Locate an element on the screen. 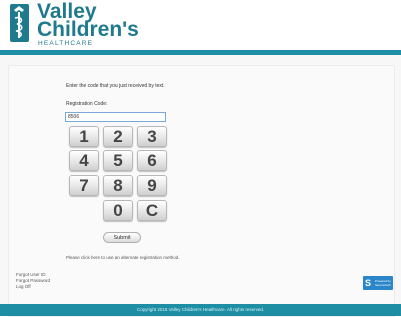  registration-code-label: Registration Code: is located at coordinates (87, 104).